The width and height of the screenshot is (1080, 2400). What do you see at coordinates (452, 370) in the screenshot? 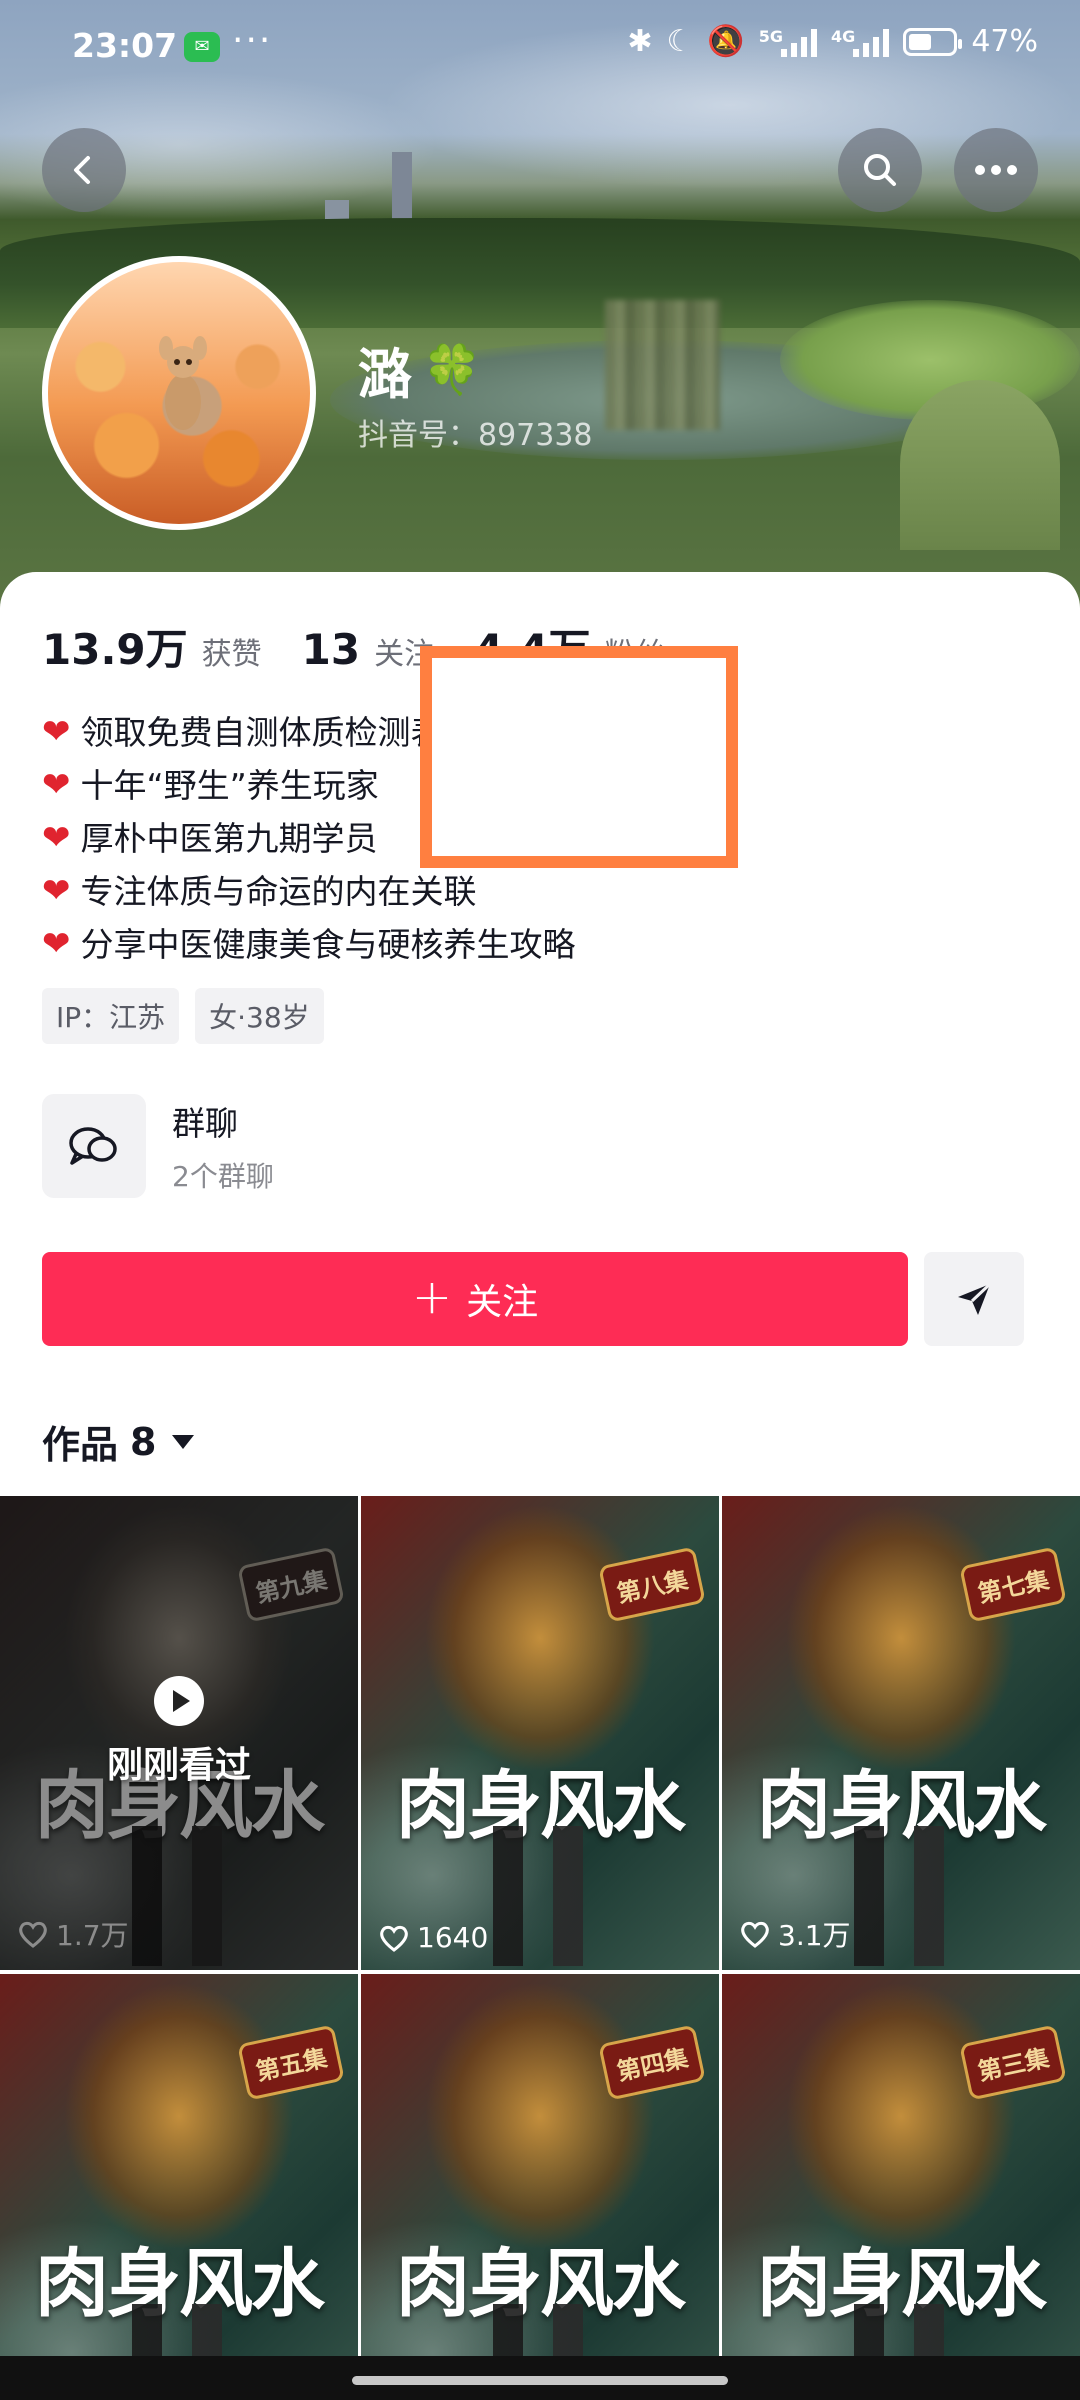
I see `clover-emoji: 🍀` at bounding box center [452, 370].